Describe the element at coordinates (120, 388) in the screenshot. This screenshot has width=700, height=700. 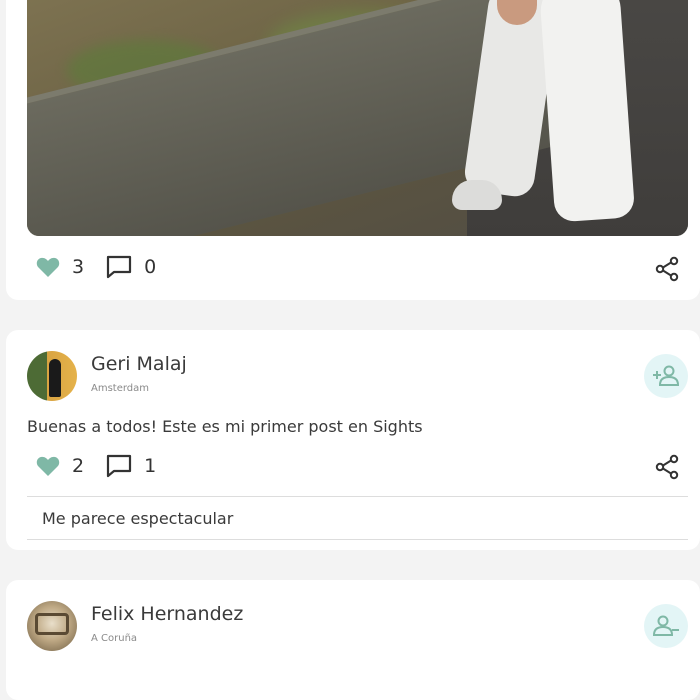
I see `author-location: Amsterdam` at that location.